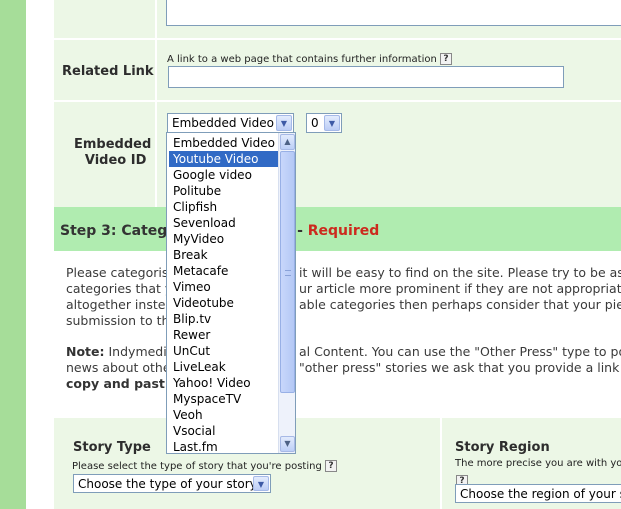 The height and width of the screenshot is (509, 621). What do you see at coordinates (85, 351) in the screenshot?
I see `note-label: Note:` at bounding box center [85, 351].